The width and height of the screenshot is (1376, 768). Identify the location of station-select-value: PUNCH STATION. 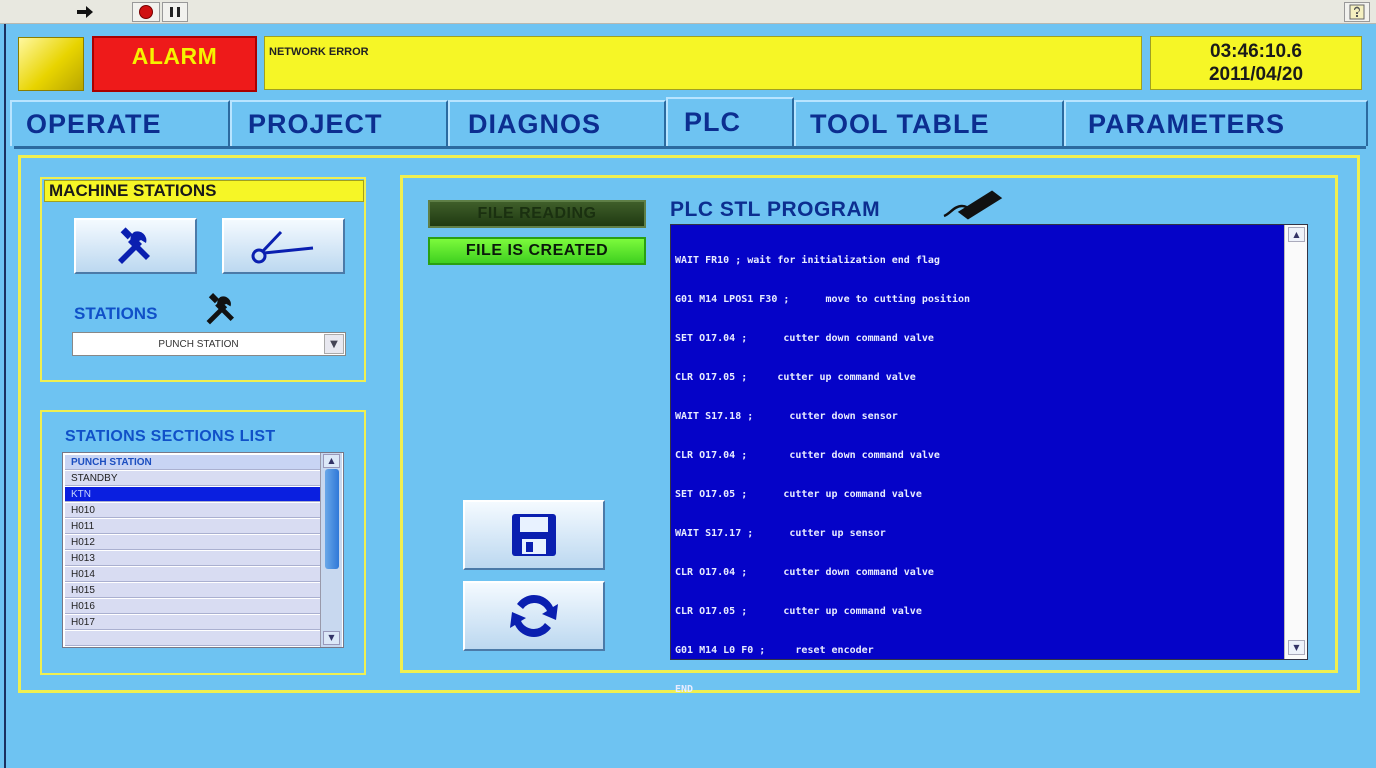
(198, 344).